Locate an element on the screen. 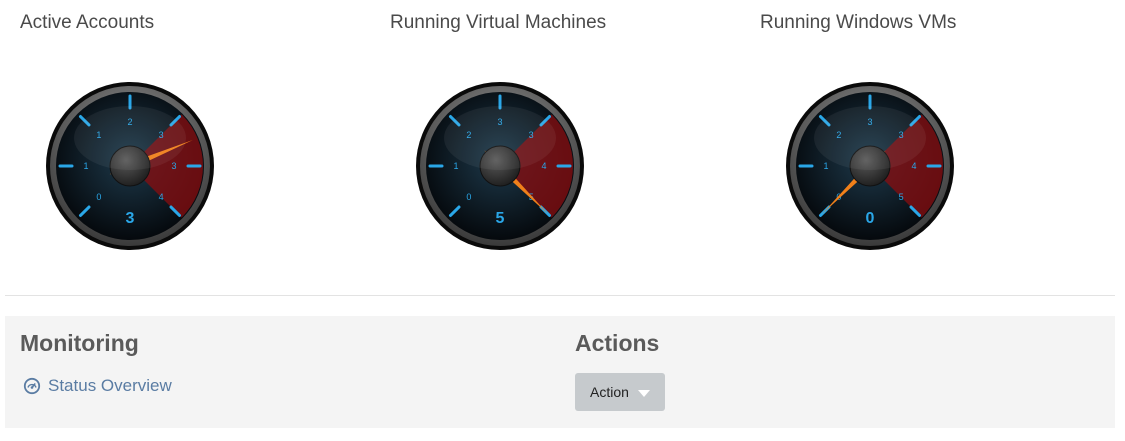 The height and width of the screenshot is (441, 1125). divider is located at coordinates (560, 295).